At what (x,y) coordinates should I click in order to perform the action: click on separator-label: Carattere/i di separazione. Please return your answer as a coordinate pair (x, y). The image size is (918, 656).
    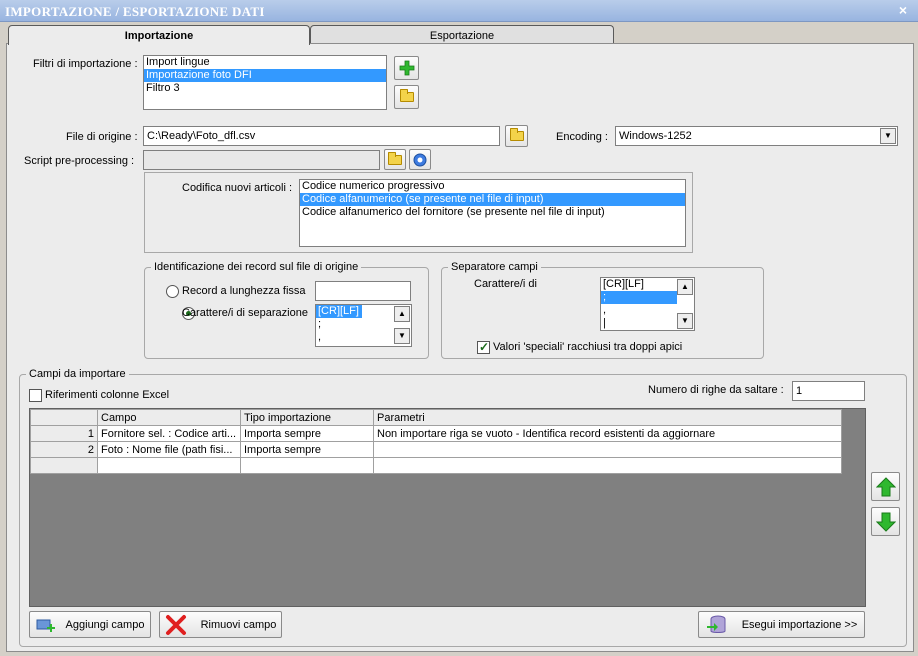
    Looking at the image, I should click on (245, 313).